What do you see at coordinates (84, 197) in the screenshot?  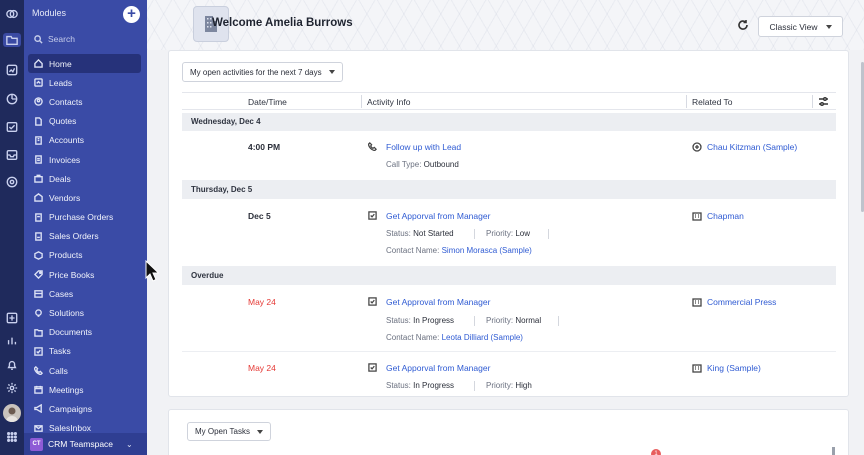 I see `sidebar-item-vendors: Vendors` at bounding box center [84, 197].